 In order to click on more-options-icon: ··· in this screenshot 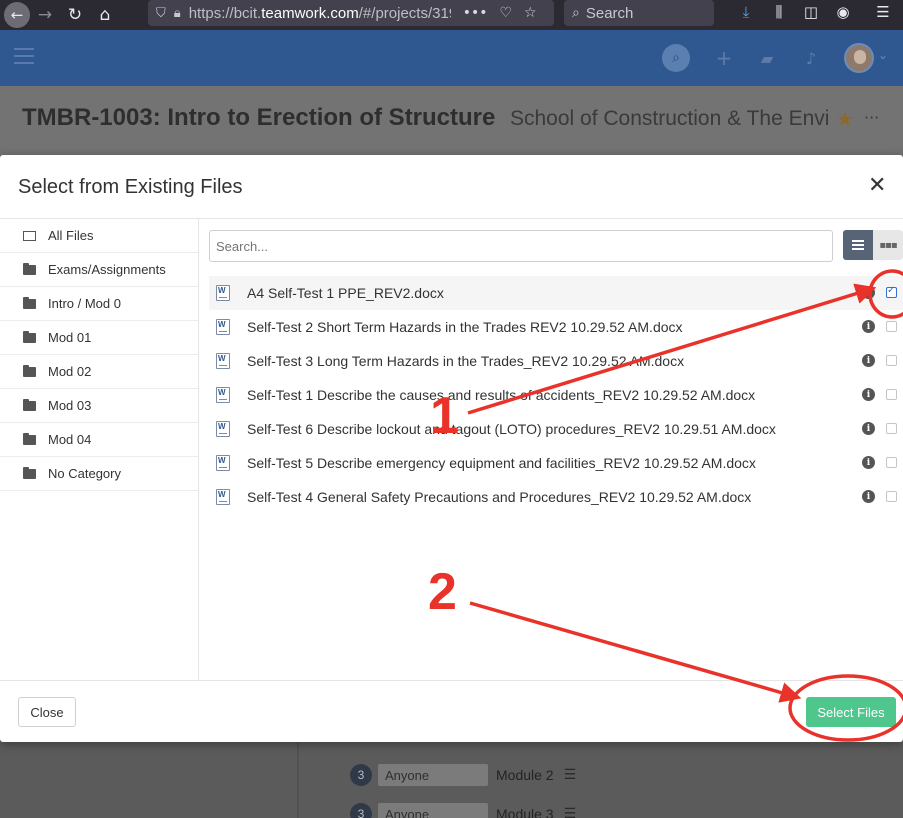, I will do `click(871, 117)`.